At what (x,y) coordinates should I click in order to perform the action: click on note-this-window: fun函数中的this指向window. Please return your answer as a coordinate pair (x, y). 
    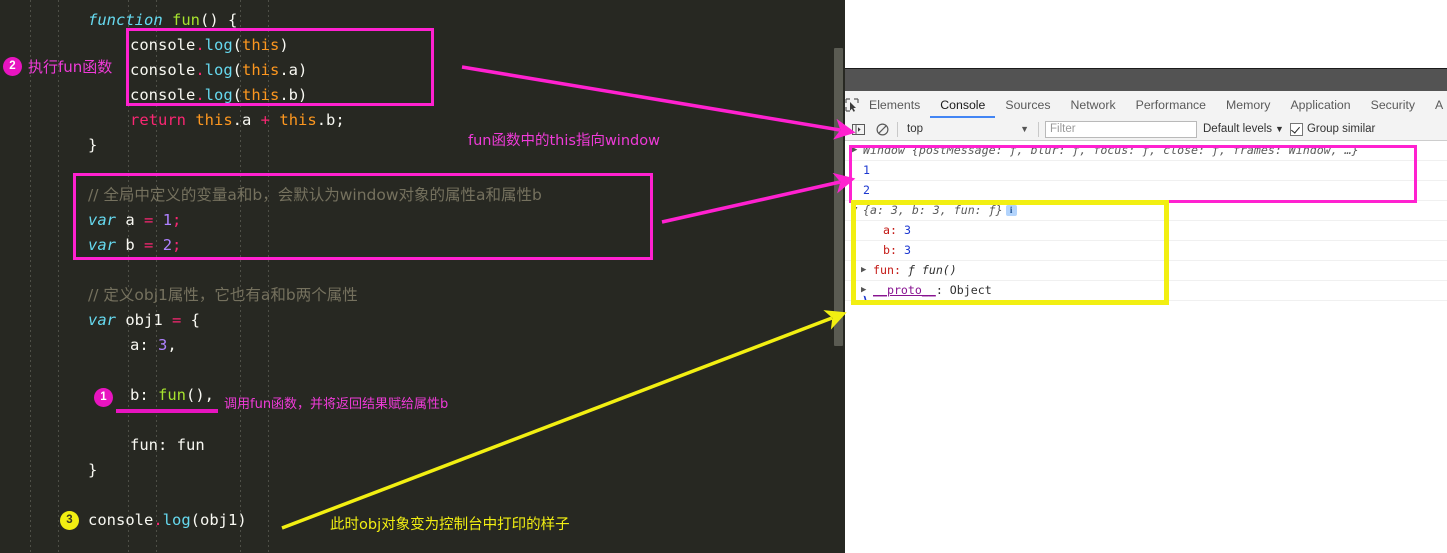
    Looking at the image, I should click on (564, 141).